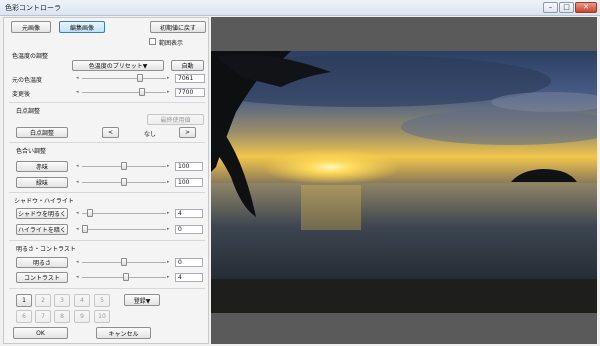 Image resolution: width=600 pixels, height=346 pixels. Describe the element at coordinates (178, 27) in the screenshot. I see `reset-button: 初期値に戻す` at that location.